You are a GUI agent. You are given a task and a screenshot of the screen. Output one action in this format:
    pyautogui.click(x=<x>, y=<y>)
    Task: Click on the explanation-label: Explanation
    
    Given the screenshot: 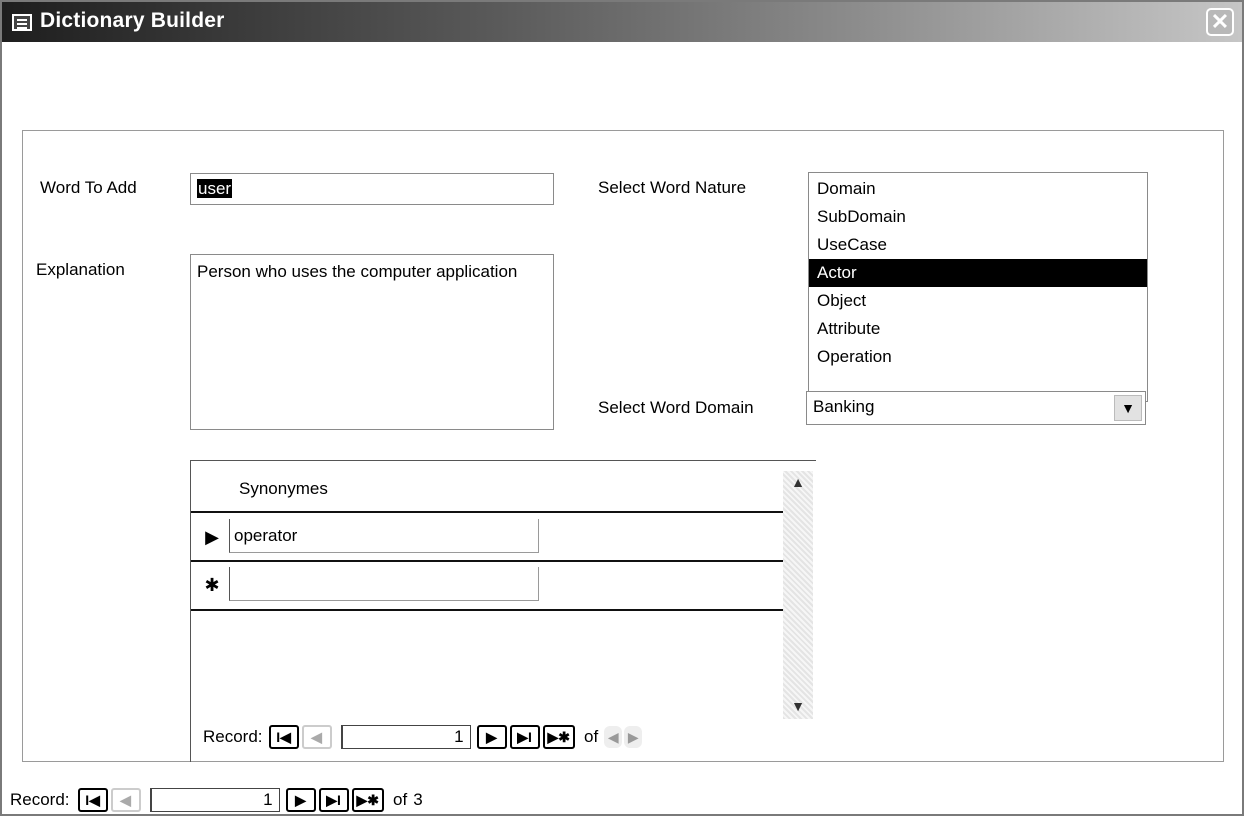 What is the action you would take?
    pyautogui.click(x=80, y=269)
    